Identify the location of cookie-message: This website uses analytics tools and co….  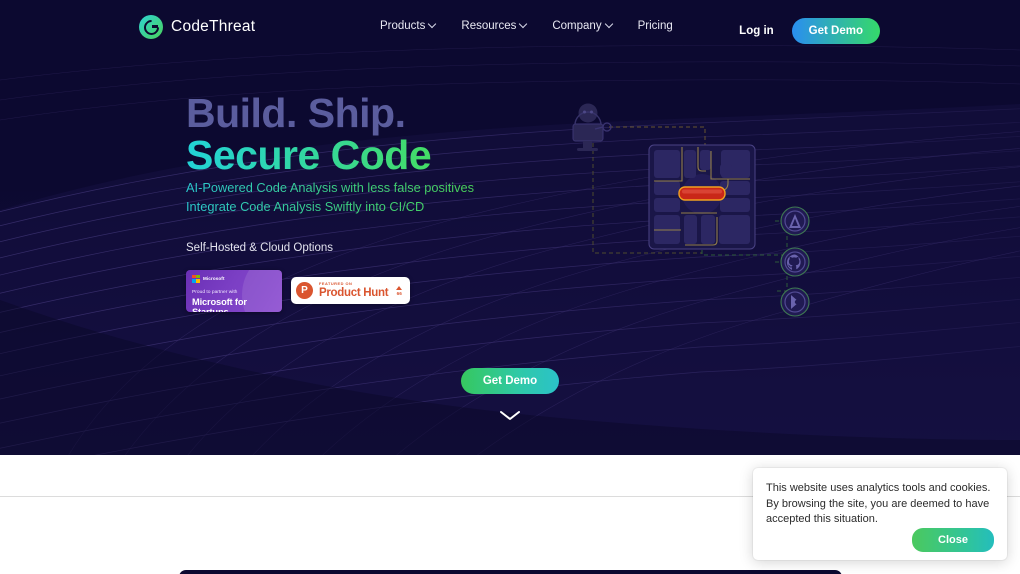
(878, 504).